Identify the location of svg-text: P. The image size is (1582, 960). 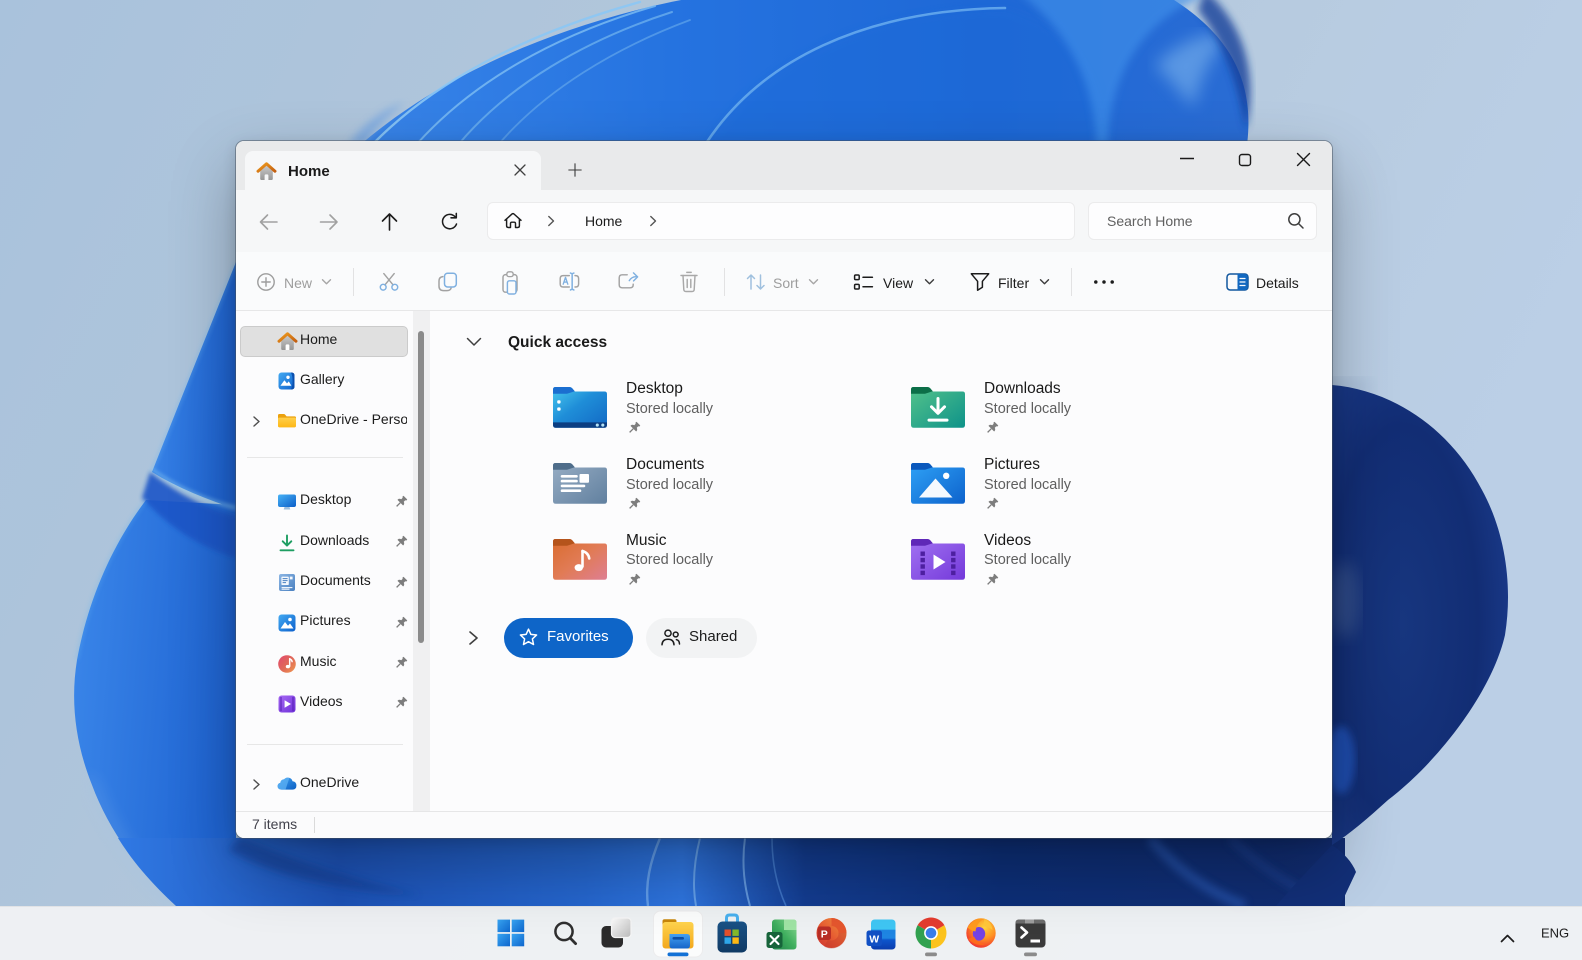
(824, 934).